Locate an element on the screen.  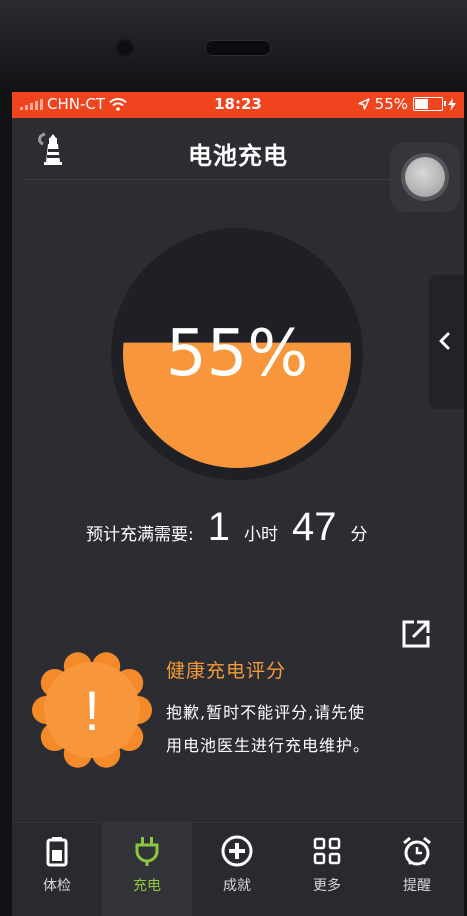
nav-item-checkup: 体检 is located at coordinates (57, 869).